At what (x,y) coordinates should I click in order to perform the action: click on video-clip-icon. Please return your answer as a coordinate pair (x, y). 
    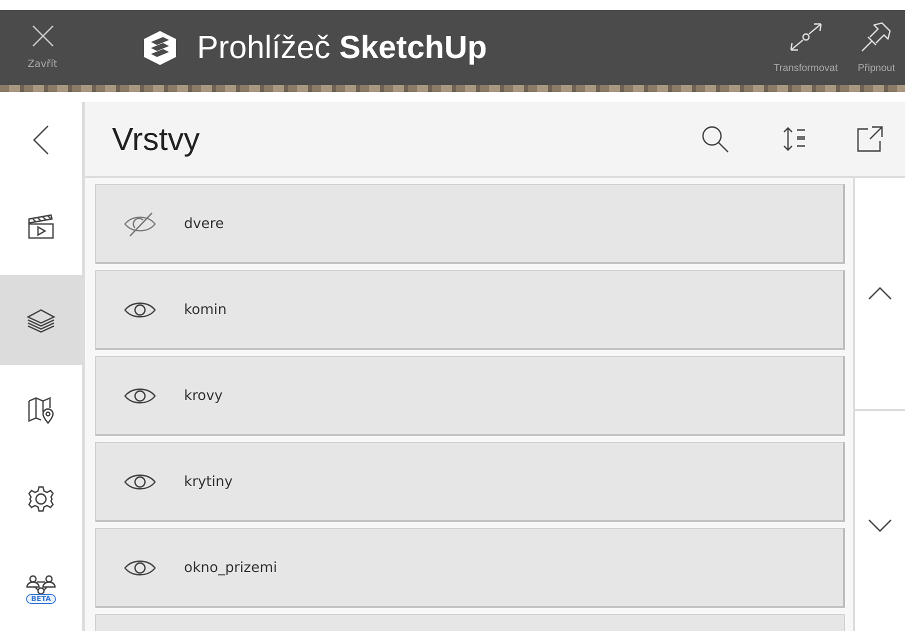
    Looking at the image, I should click on (41, 227).